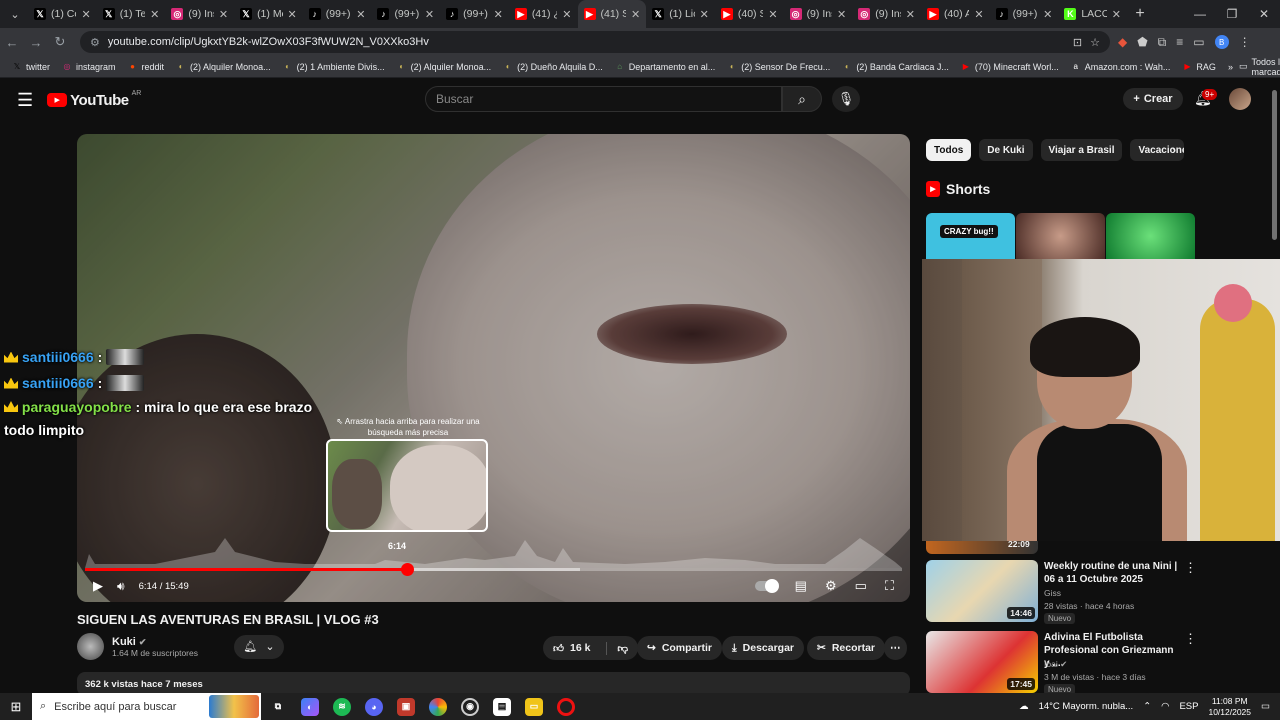 This screenshot has width=1280, height=720. Describe the element at coordinates (95, 42) in the screenshot. I see `site-info-icon: ⚙` at that location.